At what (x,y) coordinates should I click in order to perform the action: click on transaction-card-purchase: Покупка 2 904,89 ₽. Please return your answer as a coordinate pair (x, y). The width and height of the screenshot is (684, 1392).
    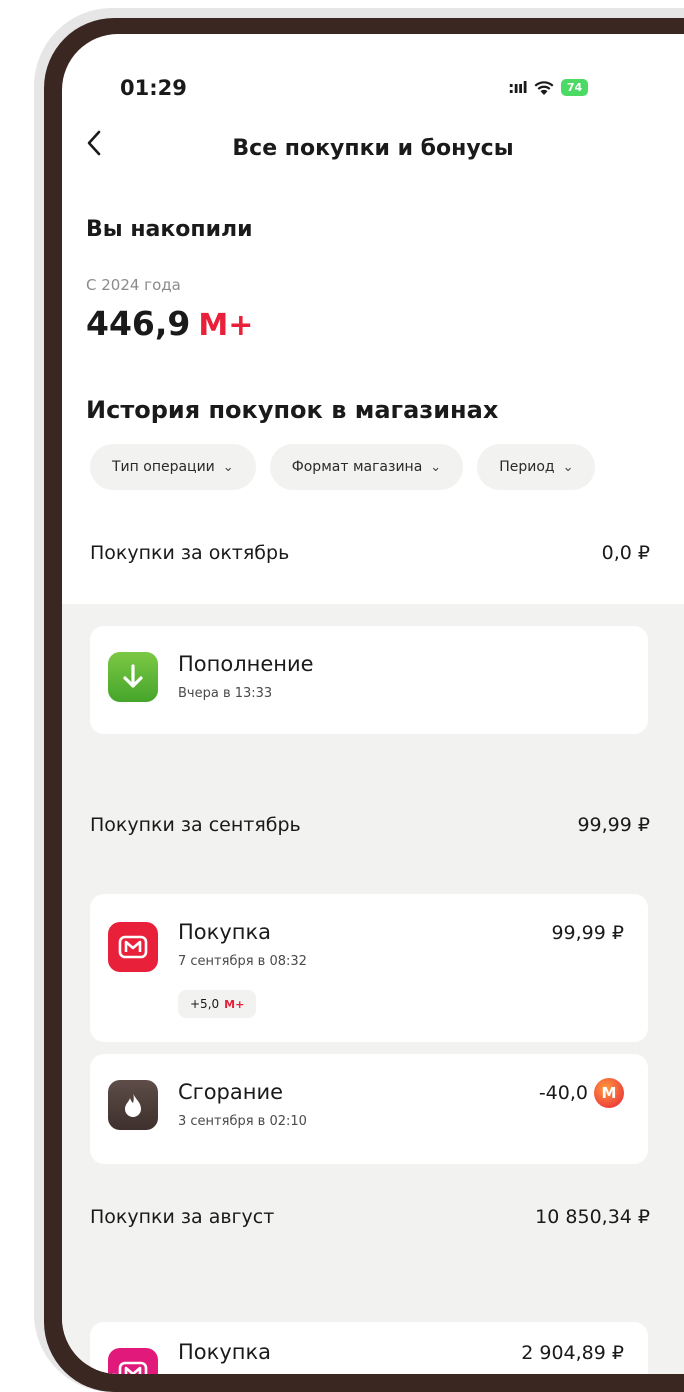
    Looking at the image, I should click on (369, 1348).